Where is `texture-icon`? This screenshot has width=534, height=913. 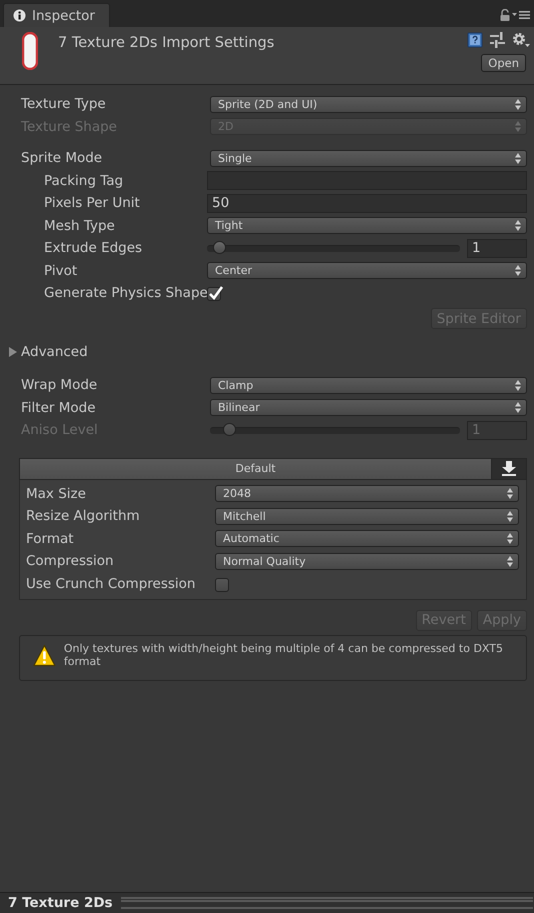
texture-icon is located at coordinates (30, 51).